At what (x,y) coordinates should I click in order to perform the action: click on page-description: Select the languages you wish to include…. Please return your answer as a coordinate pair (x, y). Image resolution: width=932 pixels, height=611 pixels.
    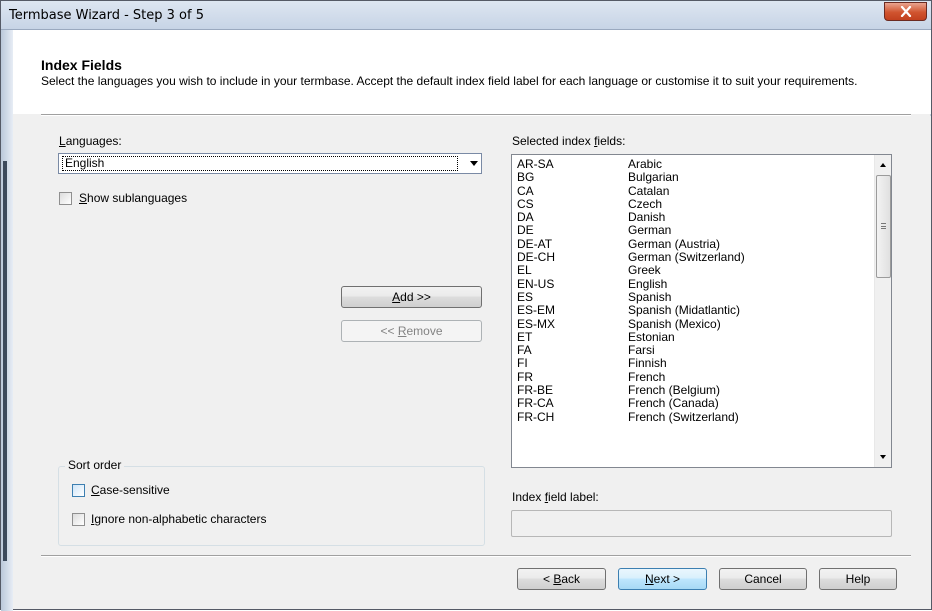
    Looking at the image, I should click on (449, 81).